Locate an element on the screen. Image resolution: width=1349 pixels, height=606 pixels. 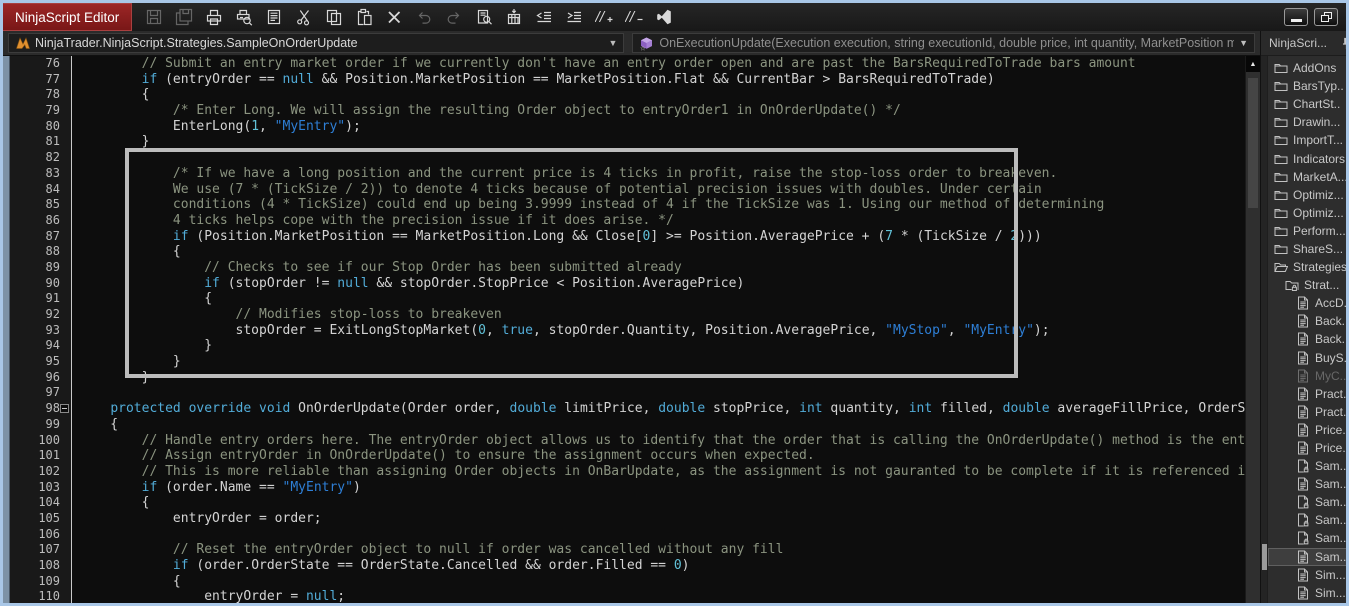
find-button is located at coordinates (483, 17).